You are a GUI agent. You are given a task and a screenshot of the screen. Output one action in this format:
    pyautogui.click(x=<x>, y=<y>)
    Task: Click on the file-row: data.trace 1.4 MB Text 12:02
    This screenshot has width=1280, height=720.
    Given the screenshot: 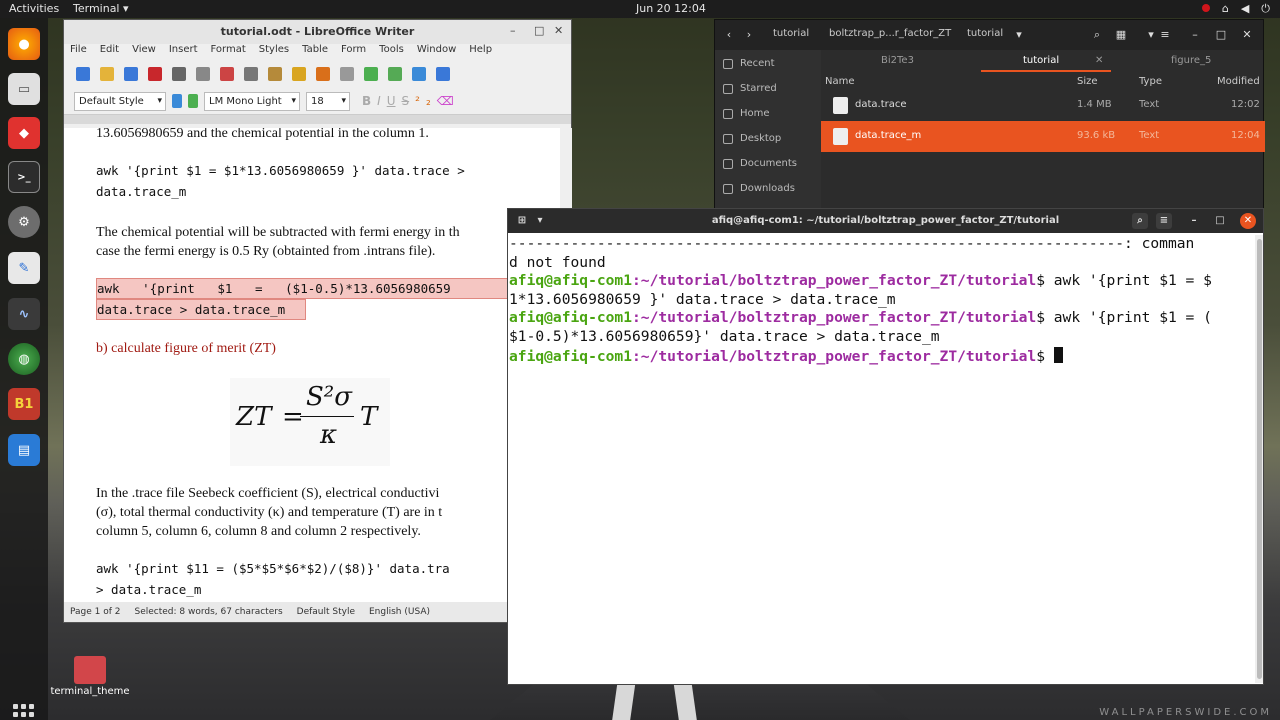 What is the action you would take?
    pyautogui.click(x=1043, y=105)
    